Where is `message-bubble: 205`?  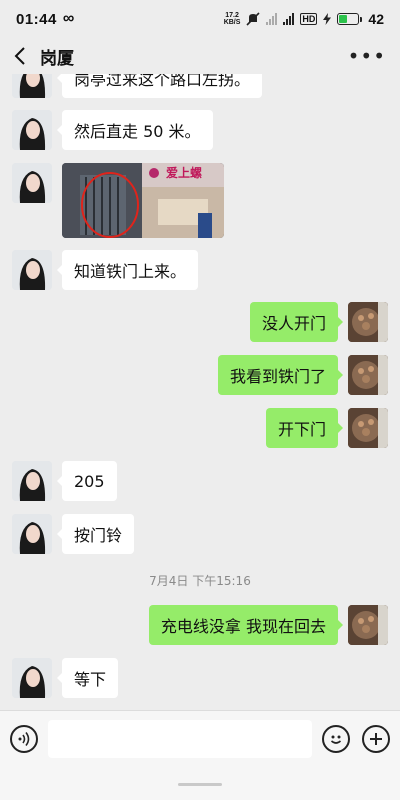
message-bubble: 205 is located at coordinates (87, 481).